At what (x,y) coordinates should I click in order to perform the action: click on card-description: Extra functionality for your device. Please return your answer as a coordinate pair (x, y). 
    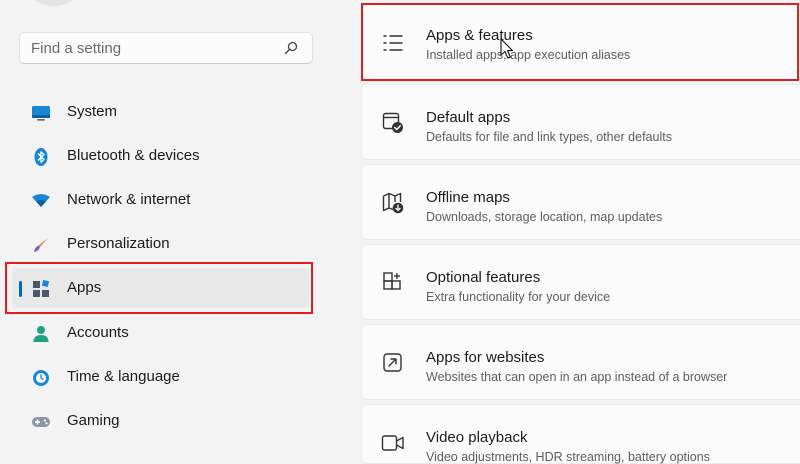
    Looking at the image, I should click on (518, 297).